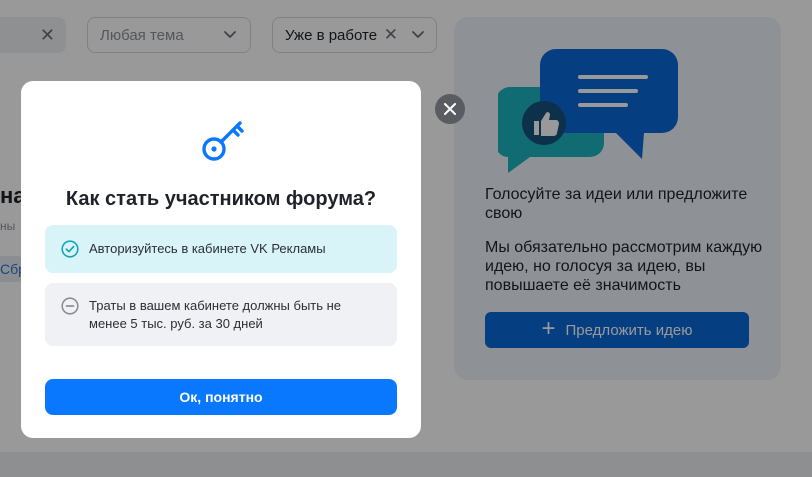 This screenshot has height=477, width=812. What do you see at coordinates (70, 249) in the screenshot?
I see `check-circle-icon` at bounding box center [70, 249].